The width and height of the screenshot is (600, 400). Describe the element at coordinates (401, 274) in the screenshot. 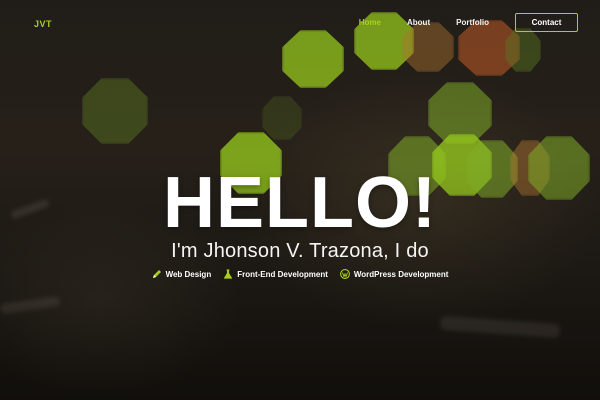

I see `skill-label: WordPress Development` at that location.